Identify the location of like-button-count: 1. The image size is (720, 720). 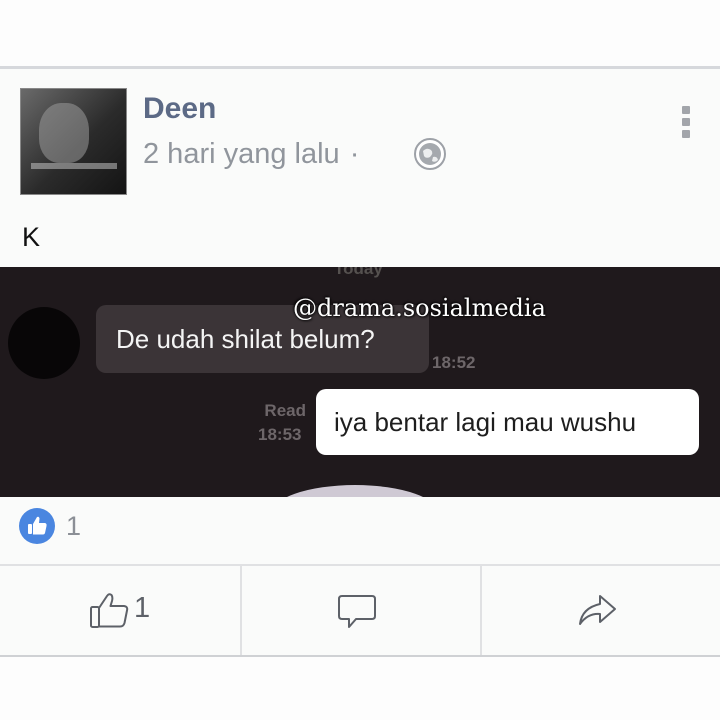
(142, 608).